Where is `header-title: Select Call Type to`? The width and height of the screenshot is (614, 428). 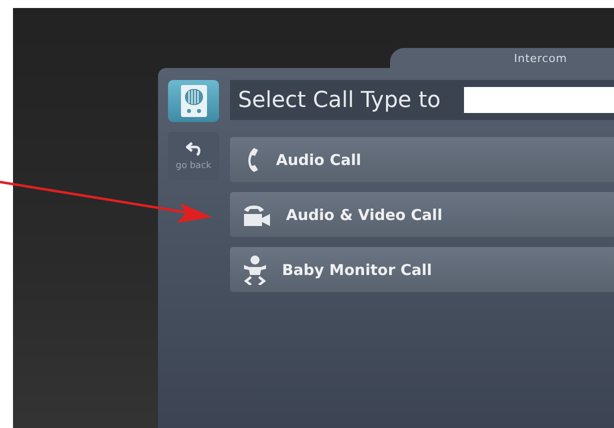 header-title: Select Call Type to is located at coordinates (339, 100).